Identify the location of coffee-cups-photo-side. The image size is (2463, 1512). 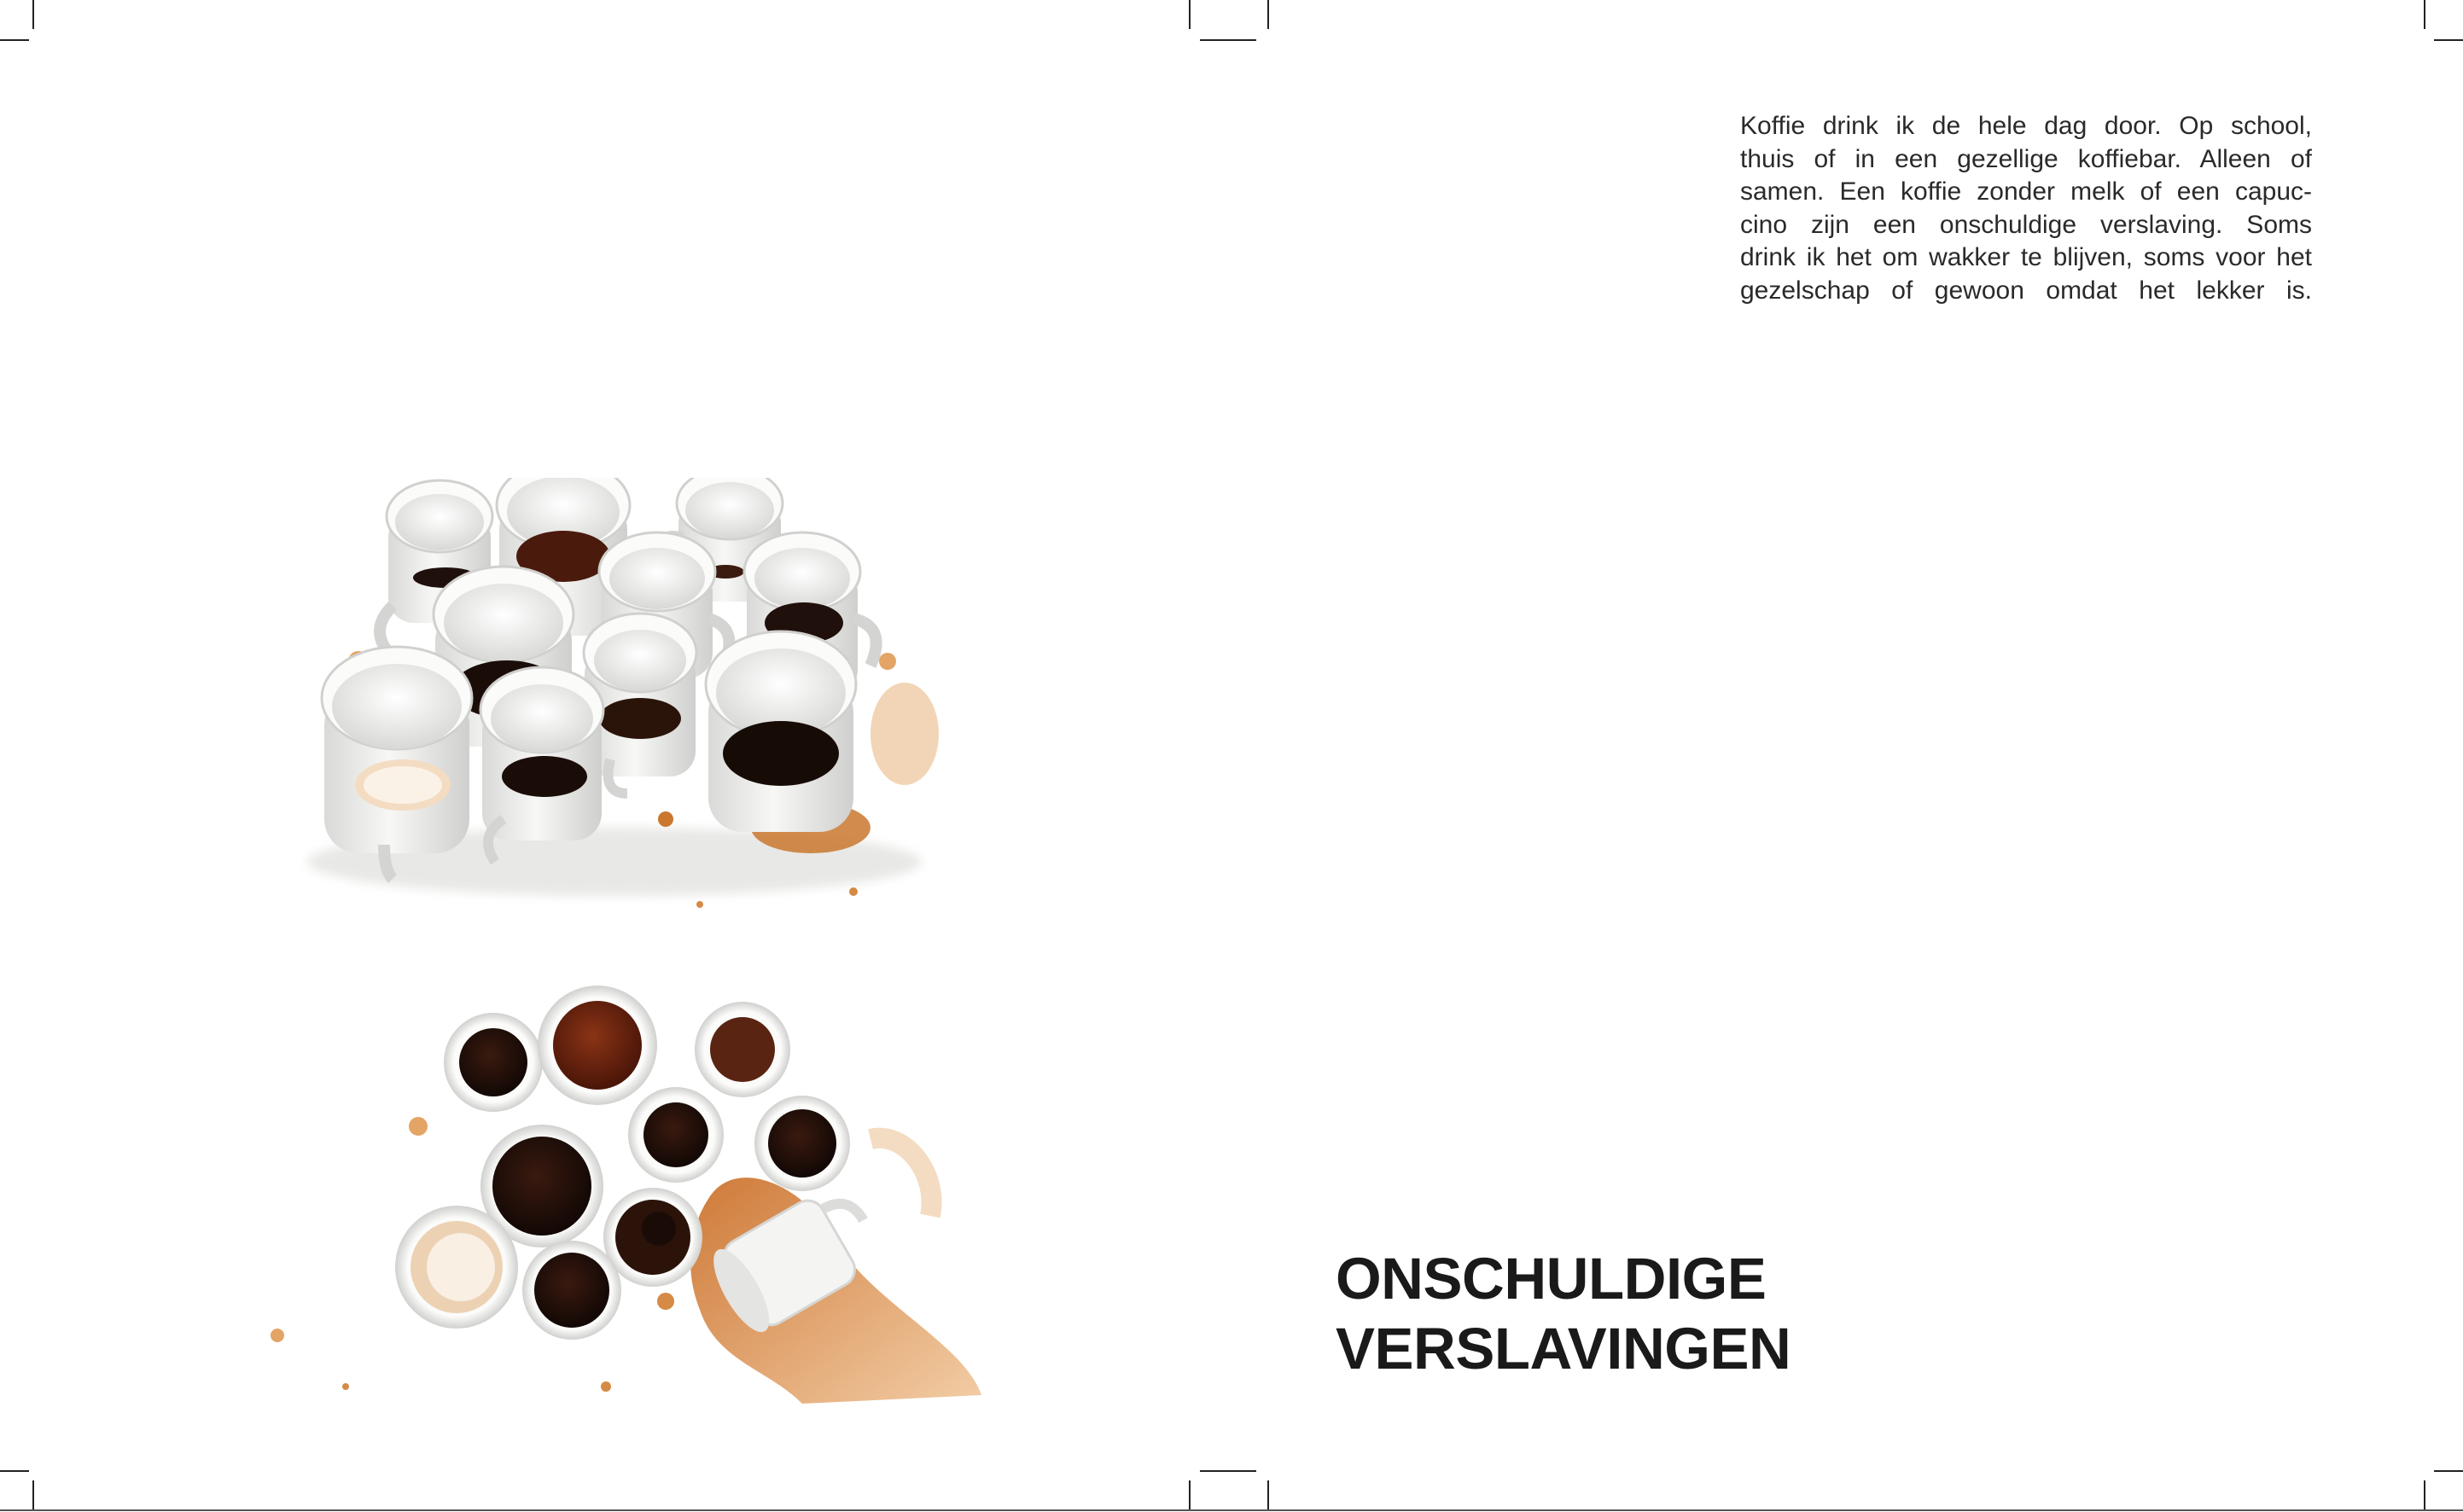
(623, 693).